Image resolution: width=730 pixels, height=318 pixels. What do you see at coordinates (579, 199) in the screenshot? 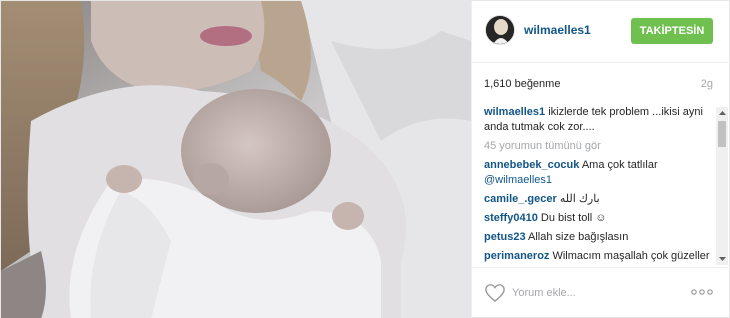
I see `comment-text: بارك الله` at bounding box center [579, 199].